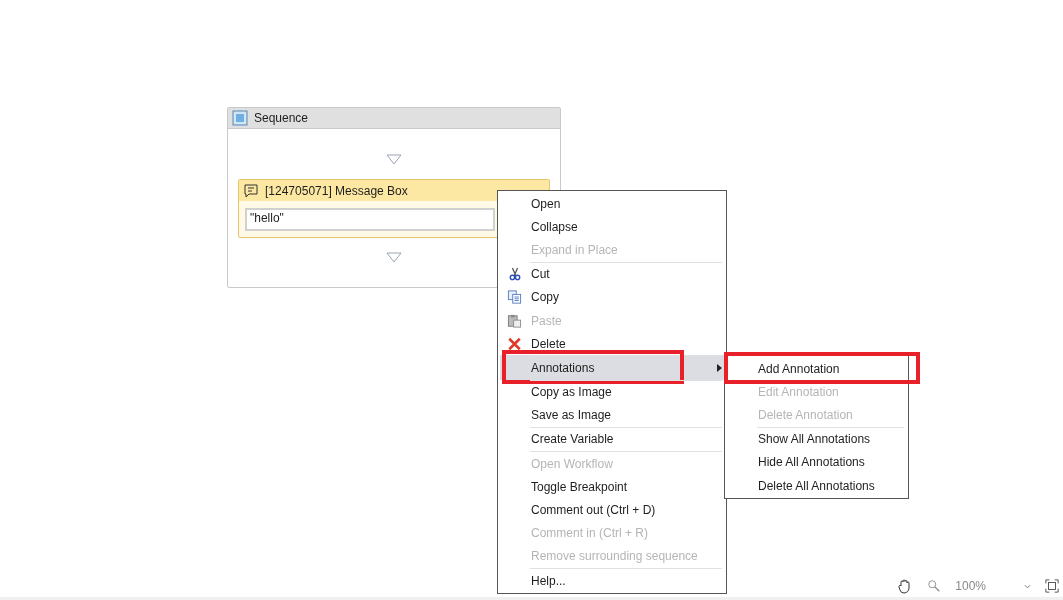  What do you see at coordinates (970, 586) in the screenshot?
I see `zoom-level: 100%` at bounding box center [970, 586].